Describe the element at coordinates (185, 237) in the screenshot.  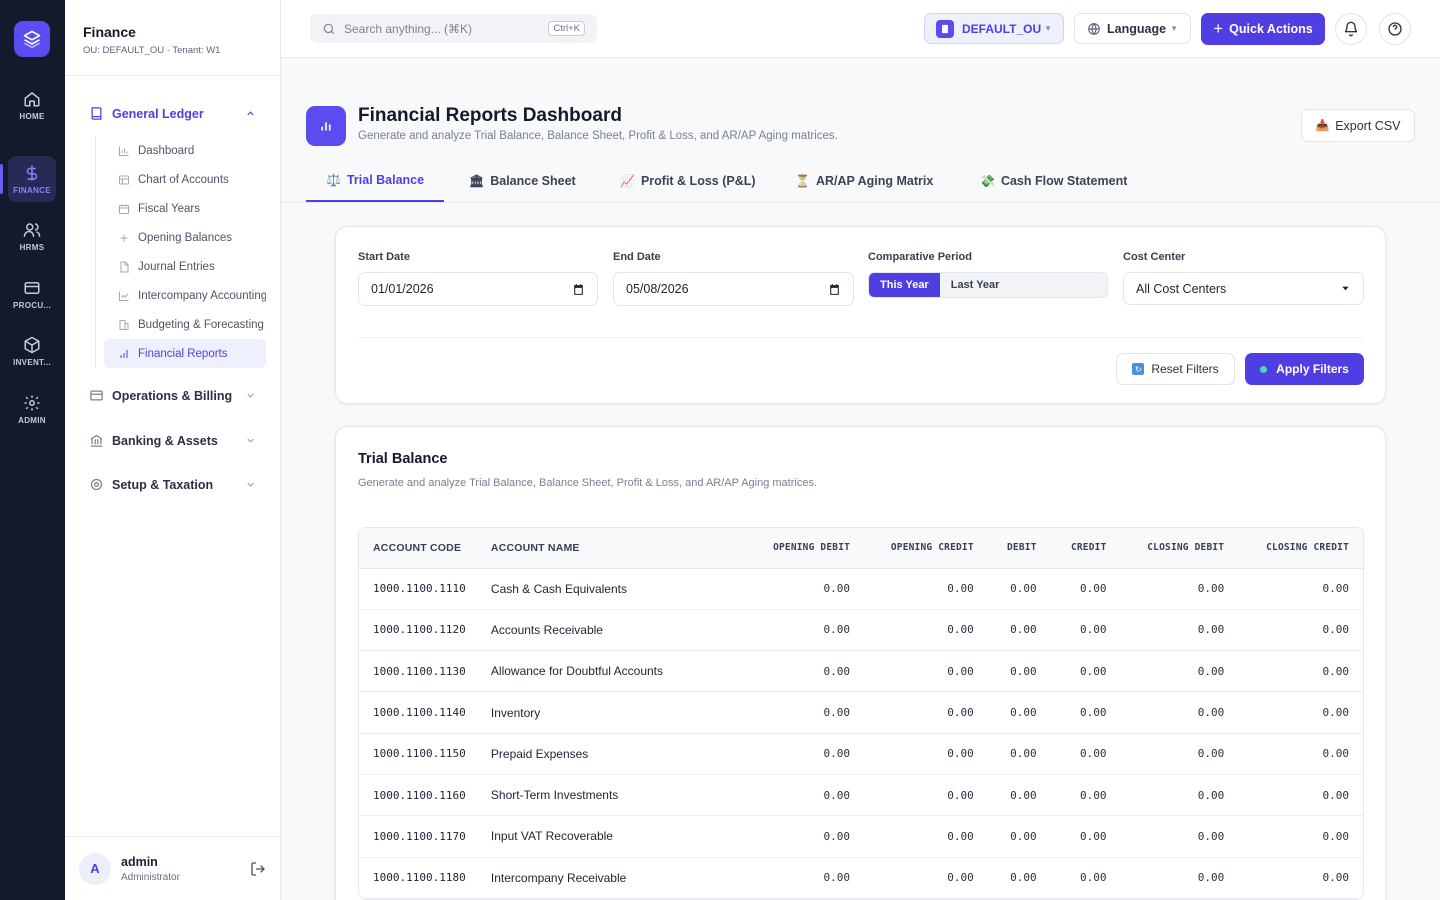
I see `sidebar-item-opening-balances: Opening Balances` at that location.